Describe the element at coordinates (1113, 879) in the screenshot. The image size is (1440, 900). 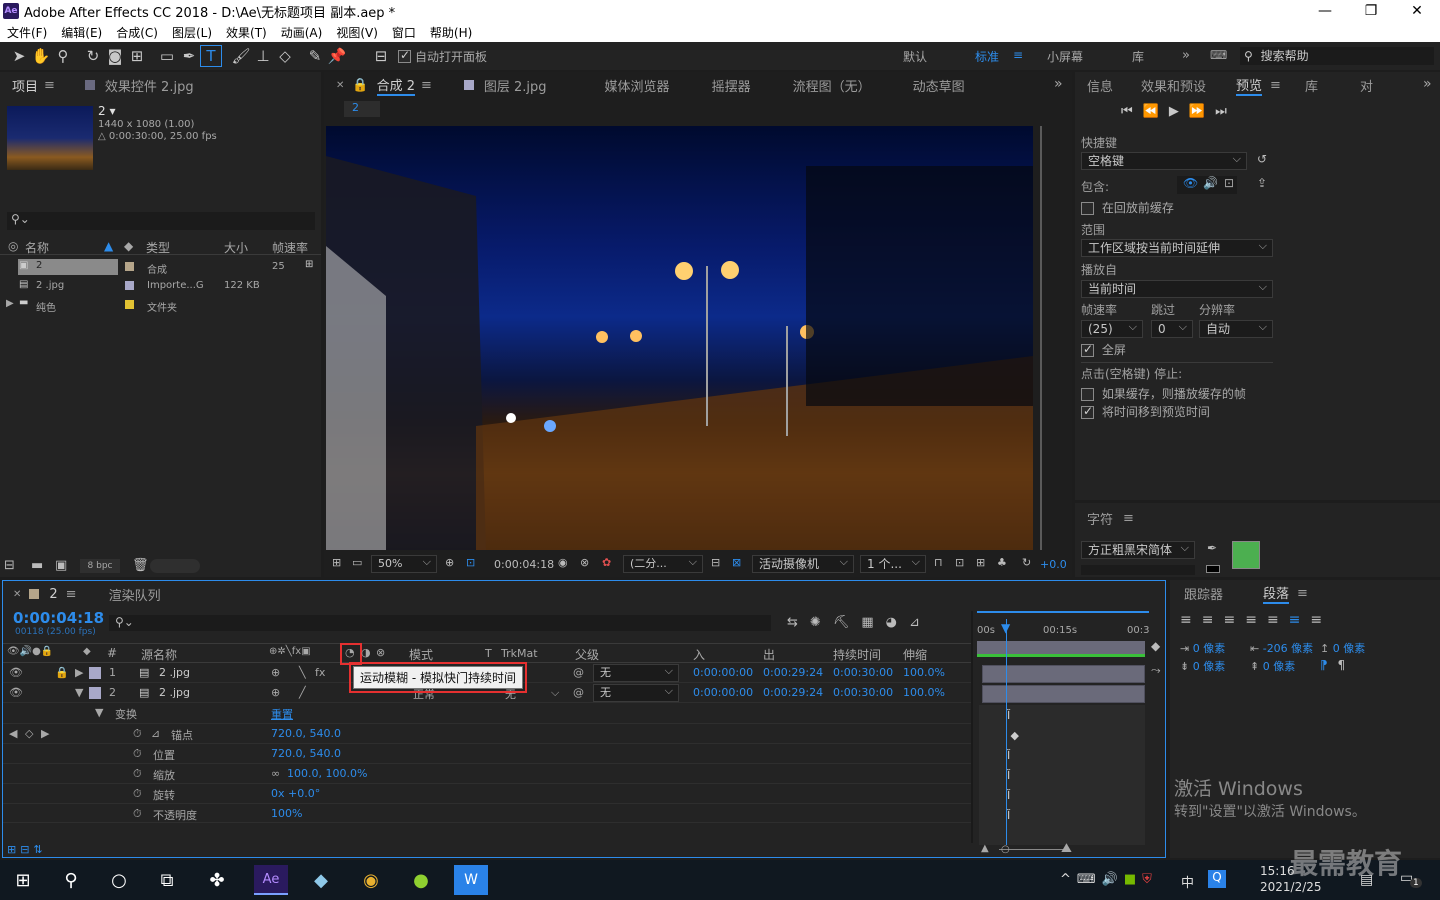
I see `volume-icon: 🔊` at that location.